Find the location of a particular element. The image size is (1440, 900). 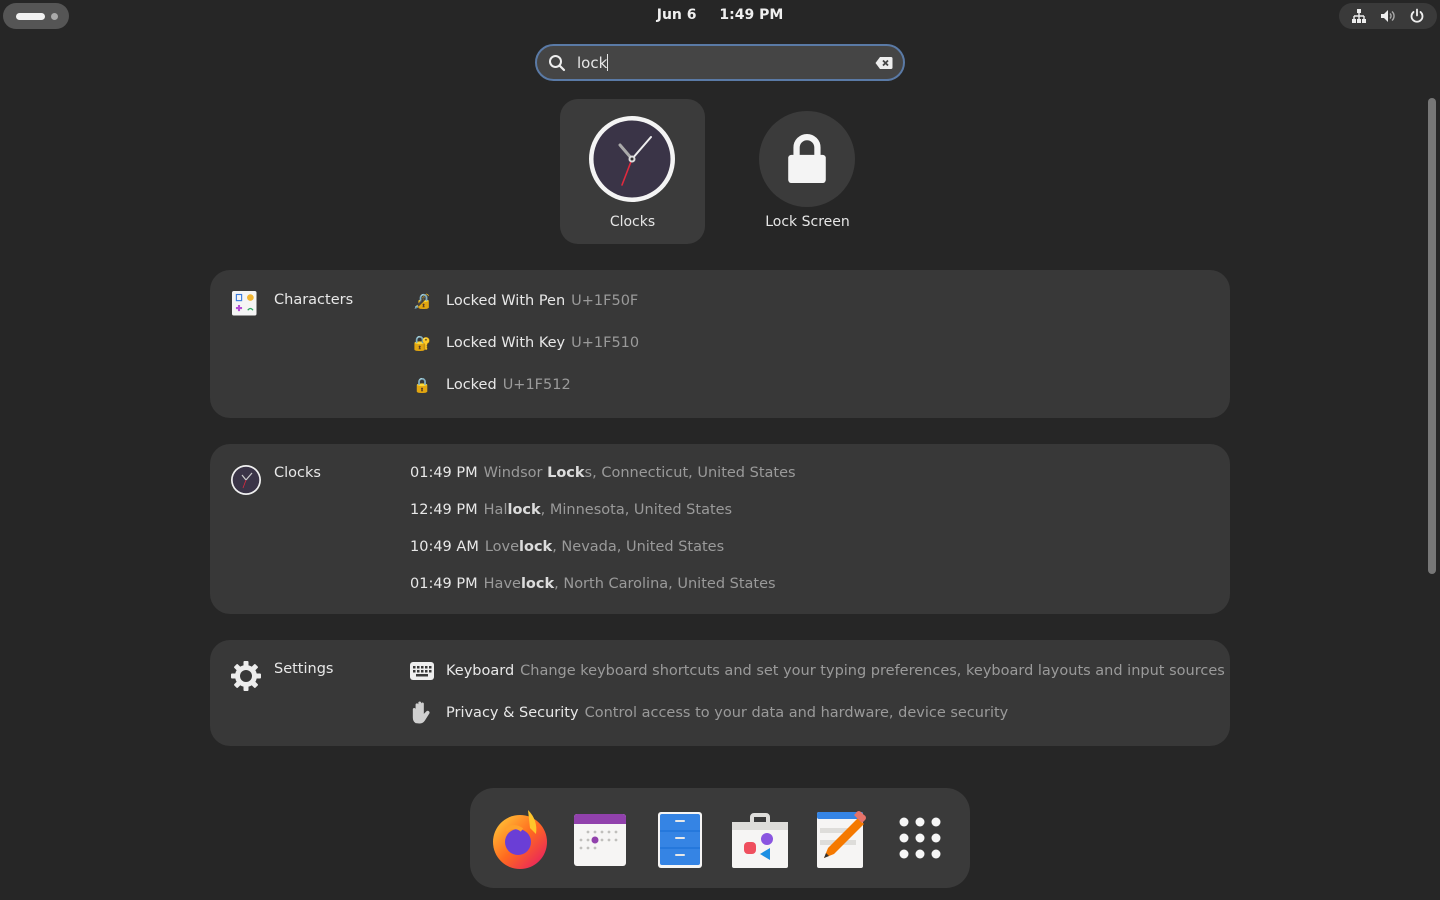

locked-with-pen-icon: 🔏 is located at coordinates (422, 301).